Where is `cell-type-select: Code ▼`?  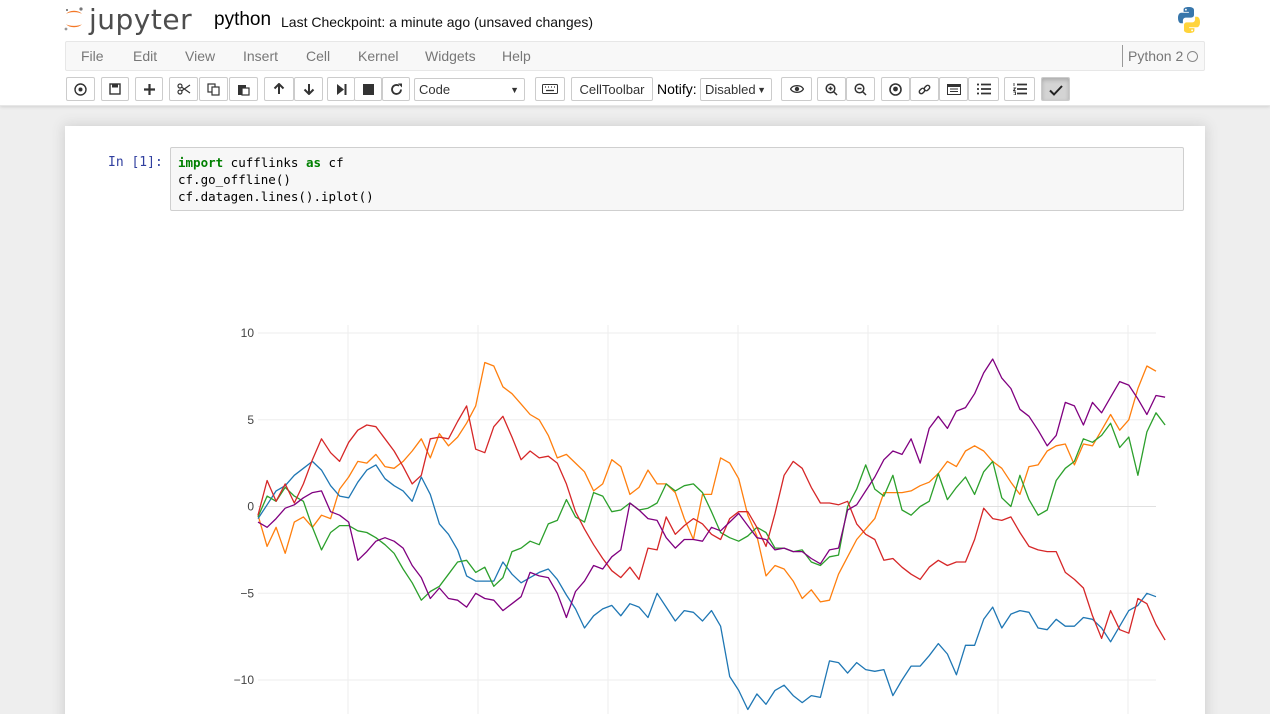
cell-type-select: Code ▼ is located at coordinates (469, 89).